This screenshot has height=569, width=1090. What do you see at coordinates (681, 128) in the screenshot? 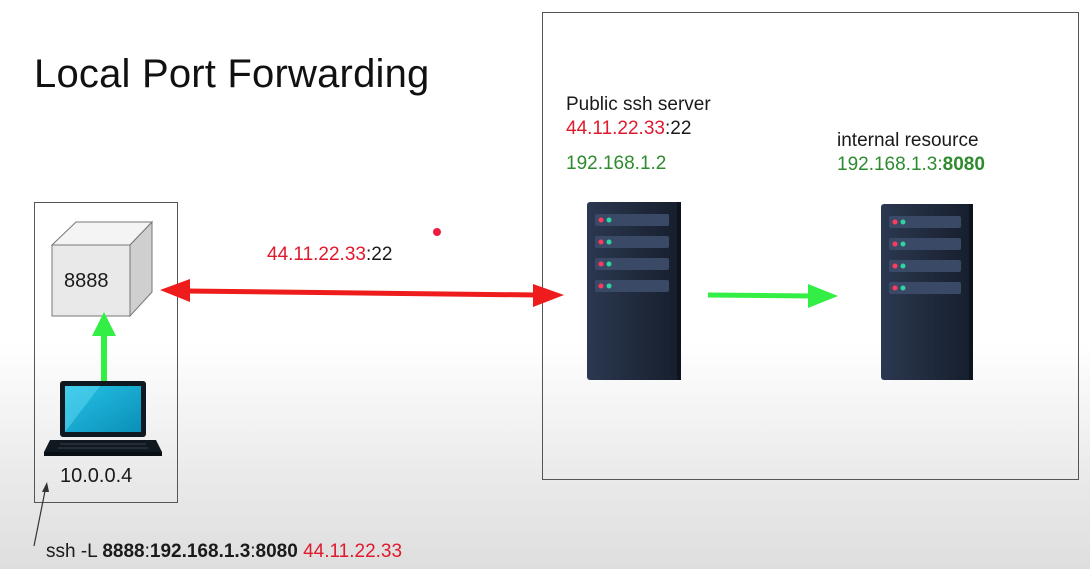
I see `ssh-server-public-port: 22` at bounding box center [681, 128].